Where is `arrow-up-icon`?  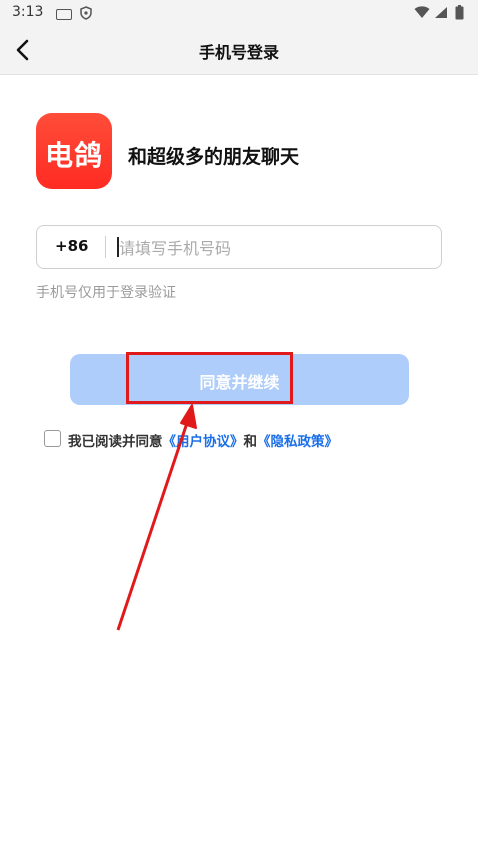
arrow-up-icon is located at coordinates (156, 517).